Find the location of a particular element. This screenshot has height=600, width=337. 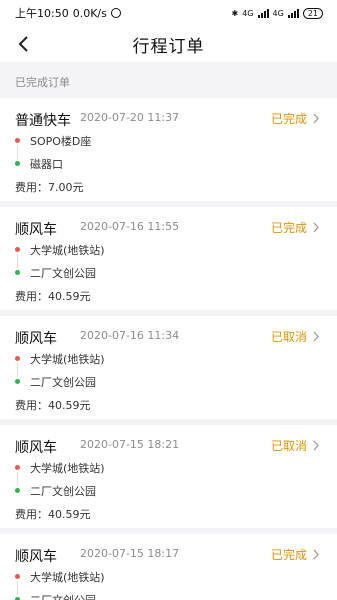

battery-icon: 21 is located at coordinates (312, 13).